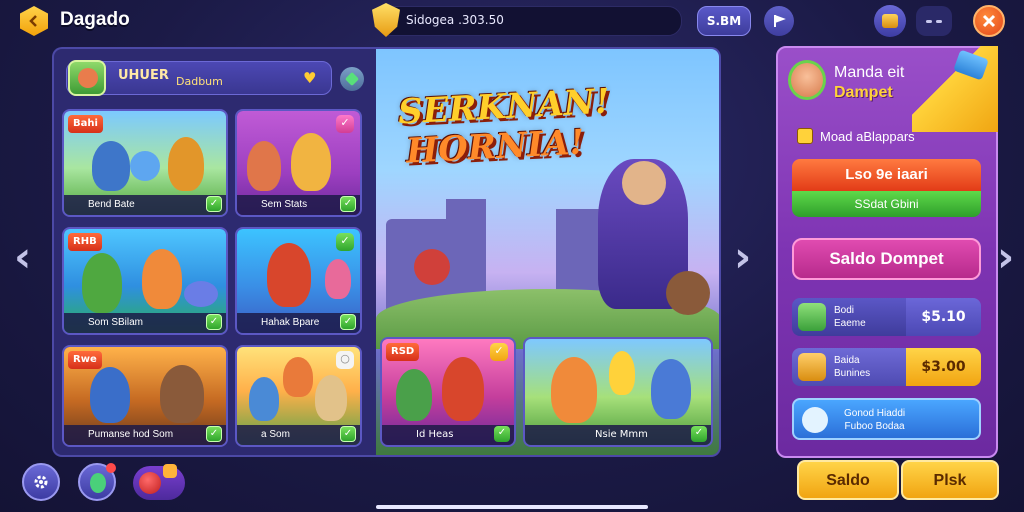  What do you see at coordinates (495, 147) in the screenshot?
I see `banner-subtitle: HORNIA!` at bounding box center [495, 147].